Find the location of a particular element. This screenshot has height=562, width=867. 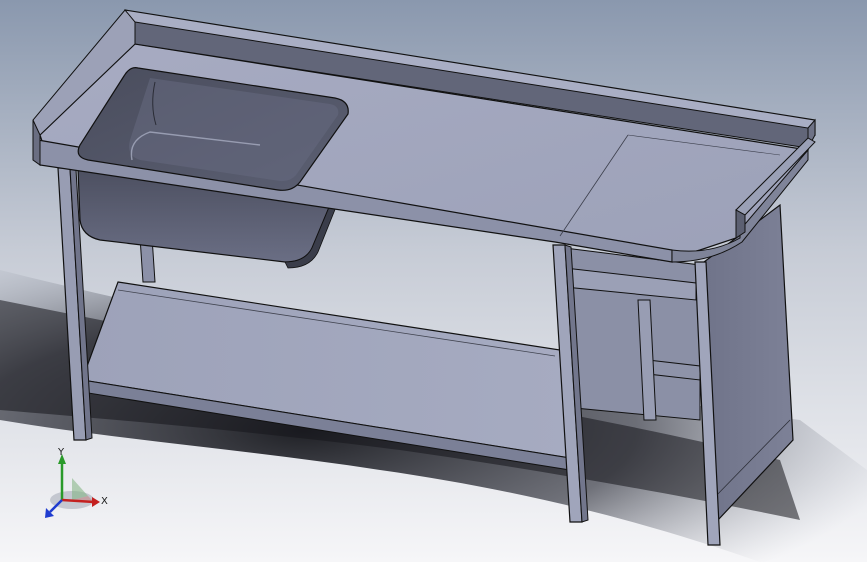

y-axis-label: Y is located at coordinates (61, 452).